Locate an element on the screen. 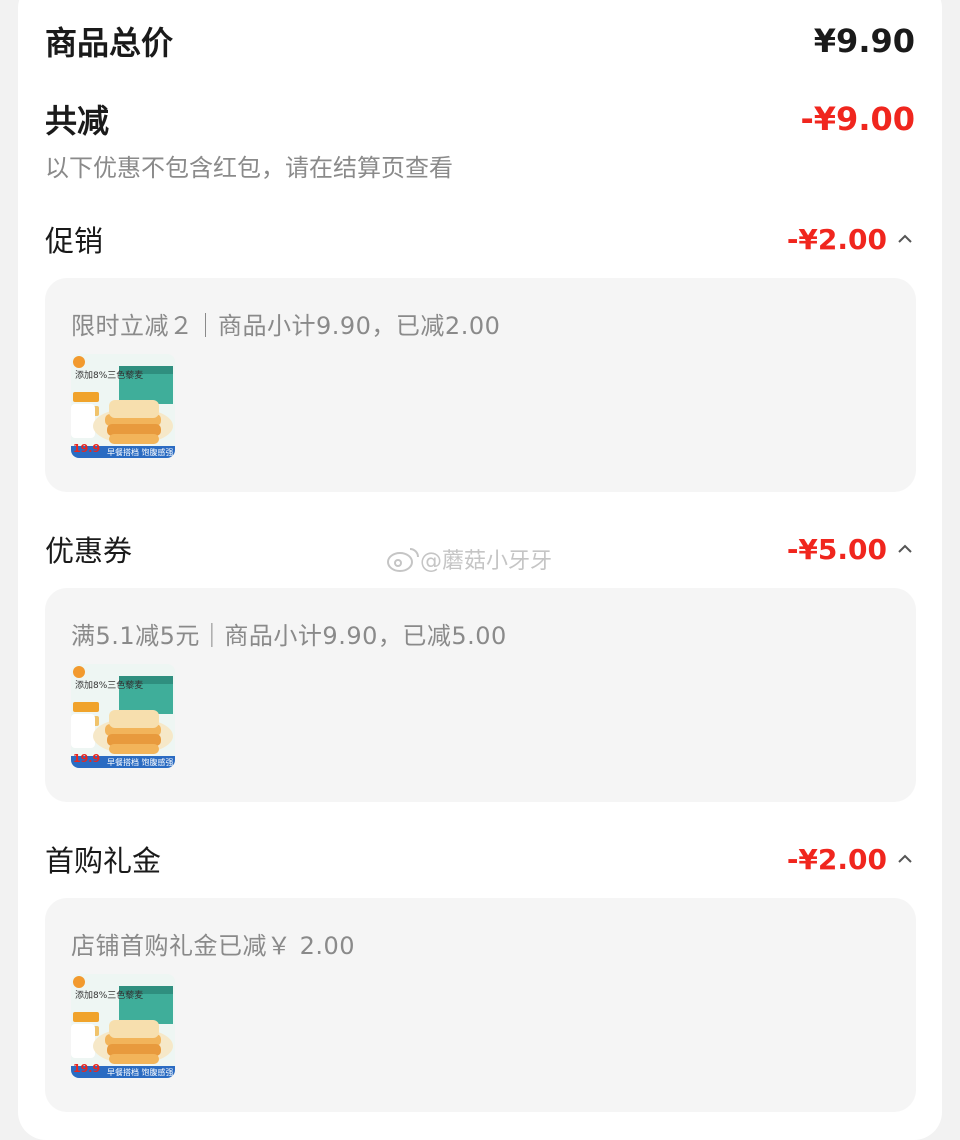 This screenshot has width=960, height=1140. section-label: 首购礼金 is located at coordinates (103, 861).